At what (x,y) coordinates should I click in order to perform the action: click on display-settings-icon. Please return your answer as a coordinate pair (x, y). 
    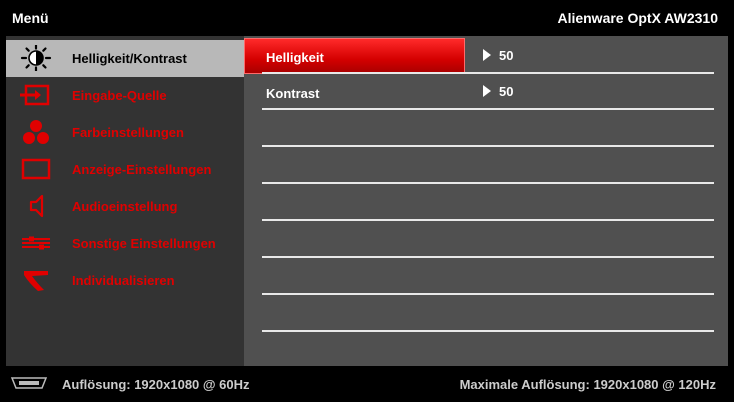
    Looking at the image, I should click on (36, 169).